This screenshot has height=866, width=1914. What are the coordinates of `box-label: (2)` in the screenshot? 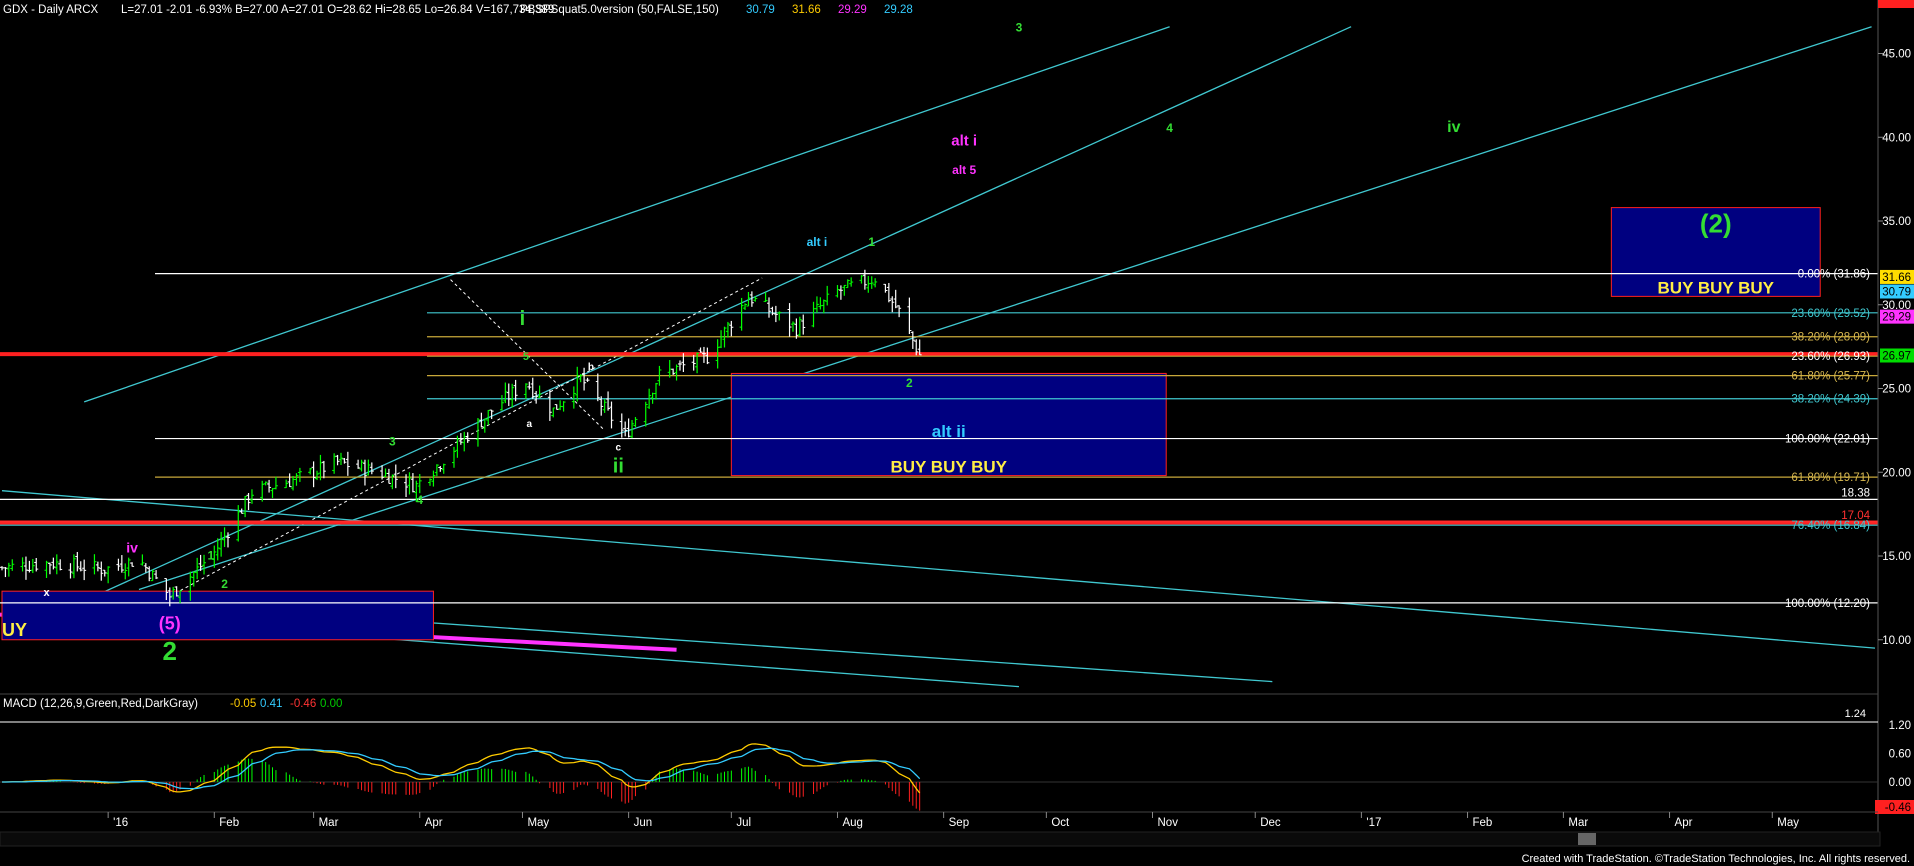 It's located at (1716, 224).